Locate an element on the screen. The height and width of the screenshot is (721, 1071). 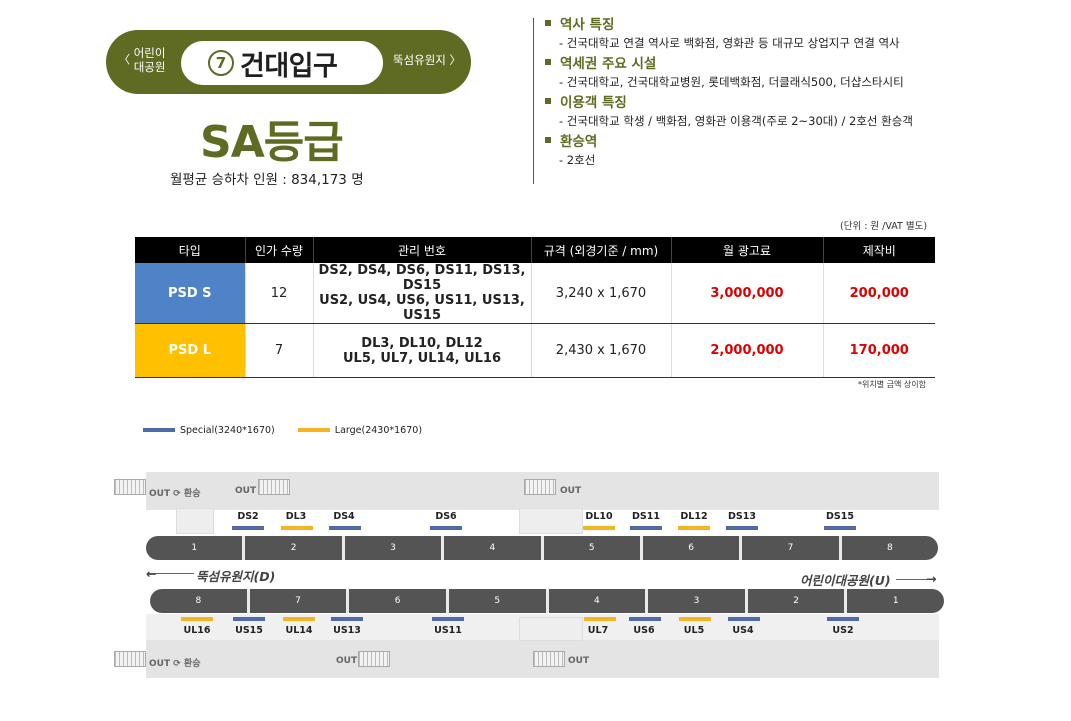
door-label: UL5 is located at coordinates (694, 630).